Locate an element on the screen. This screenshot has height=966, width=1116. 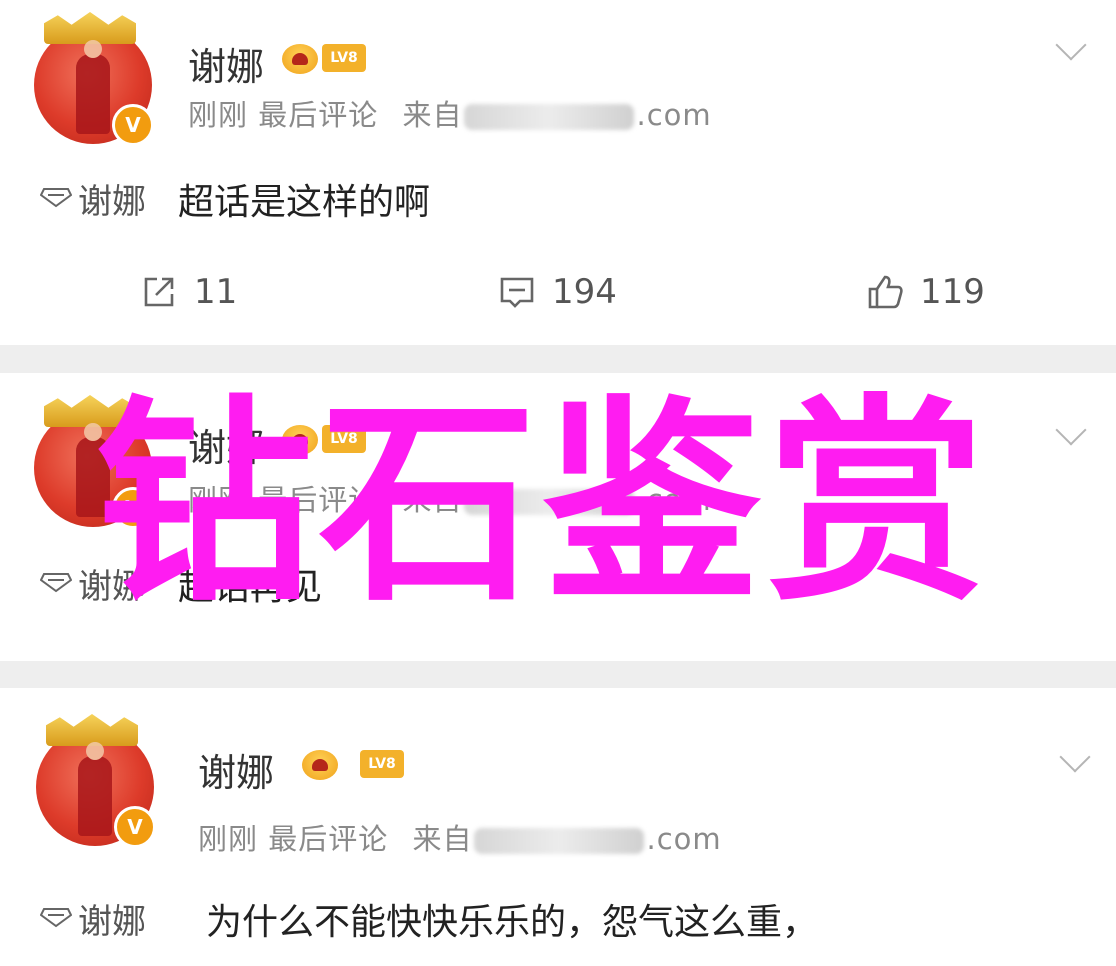
post-text: 超话是这样的啊 is located at coordinates (304, 202).